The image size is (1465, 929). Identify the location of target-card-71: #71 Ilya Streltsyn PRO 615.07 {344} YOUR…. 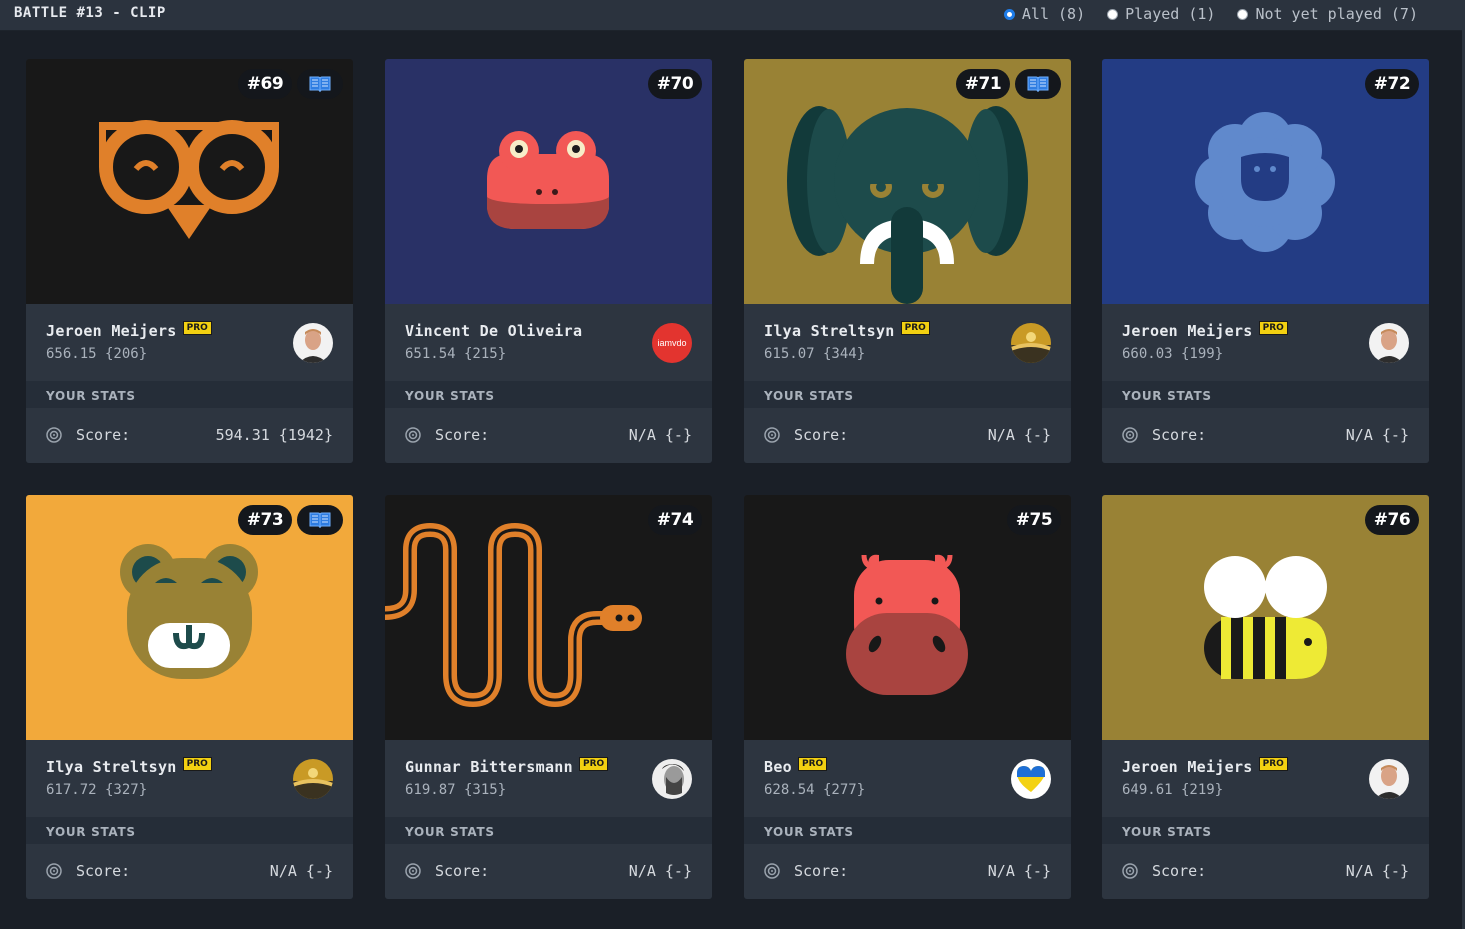
(907, 261).